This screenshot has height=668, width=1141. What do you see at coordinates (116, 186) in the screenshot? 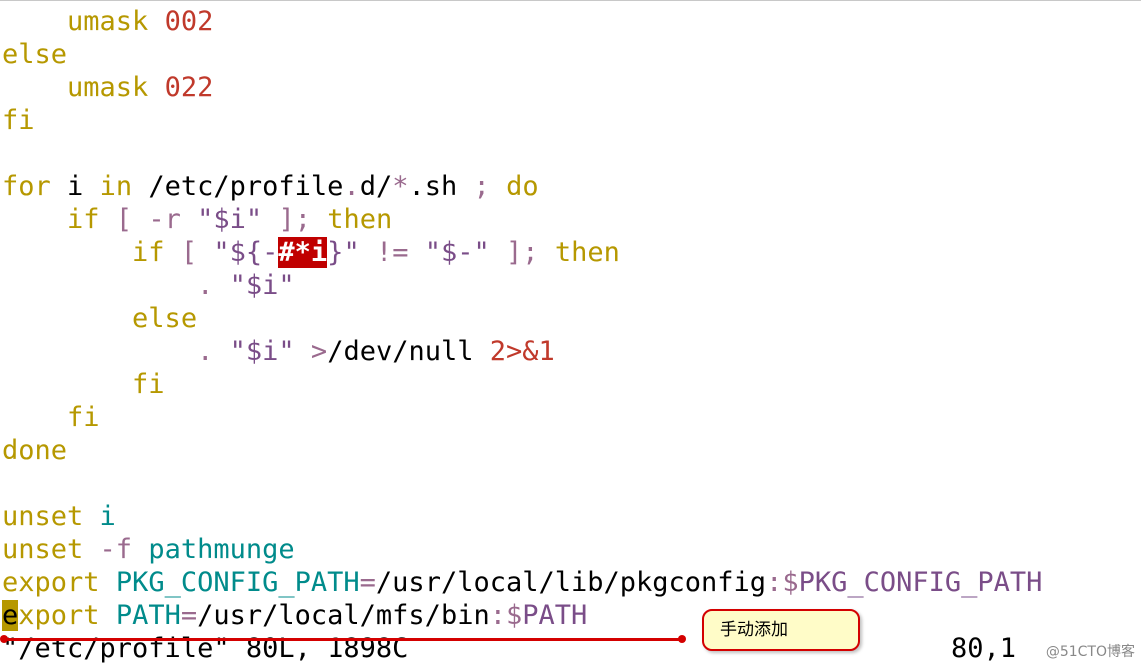
I see `keyword: in` at bounding box center [116, 186].